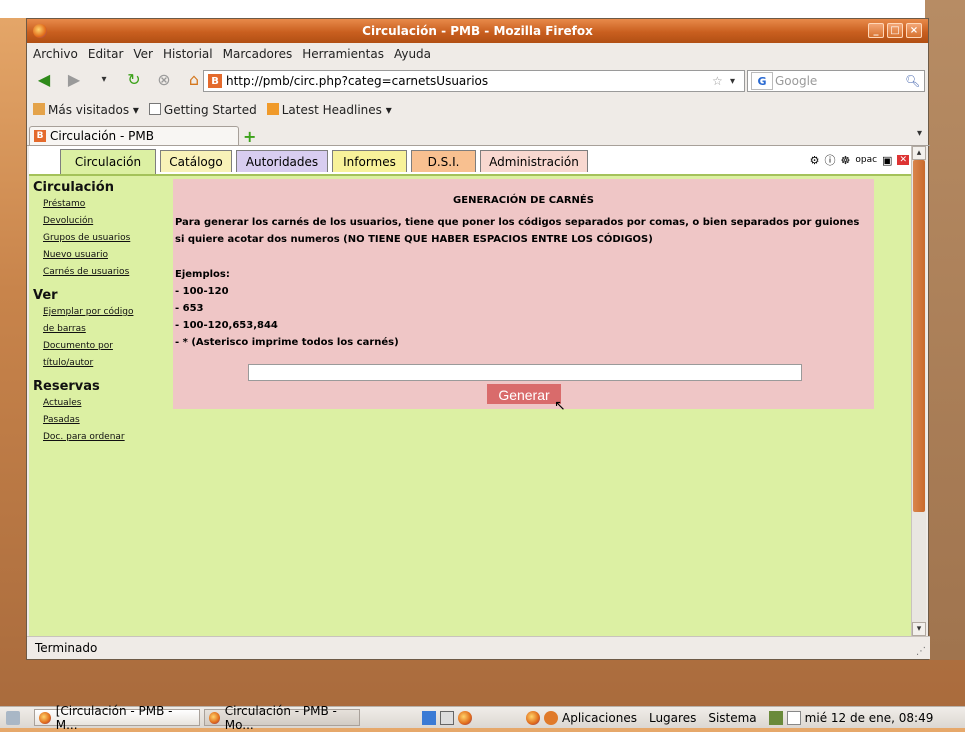 The height and width of the screenshot is (732, 965). Describe the element at coordinates (40, 136) in the screenshot. I see `tab-favicon: B` at that location.